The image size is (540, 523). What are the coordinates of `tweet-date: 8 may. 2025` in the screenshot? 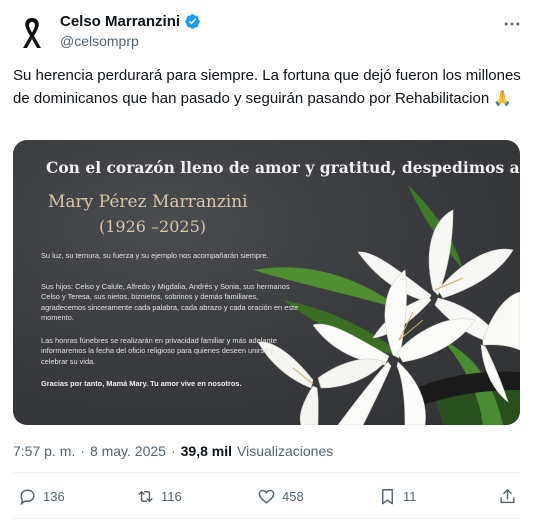 It's located at (128, 451).